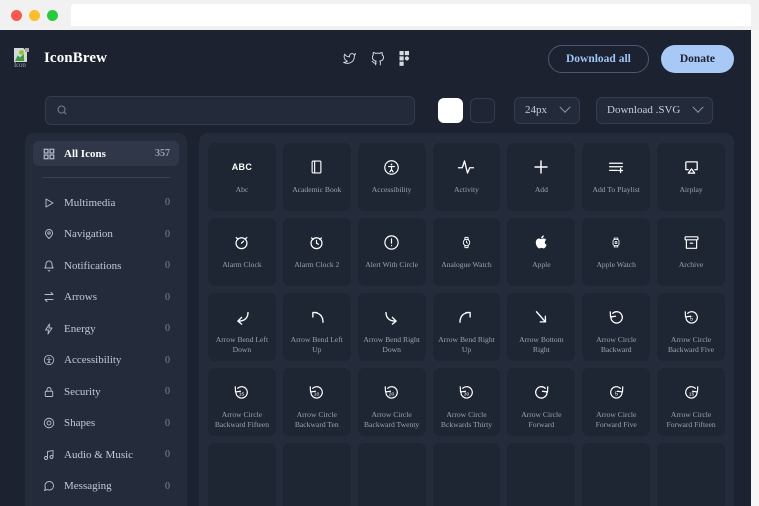  Describe the element at coordinates (392, 419) in the screenshot. I see `icon-card-label: Arrow Circle Backward Twenty` at that location.